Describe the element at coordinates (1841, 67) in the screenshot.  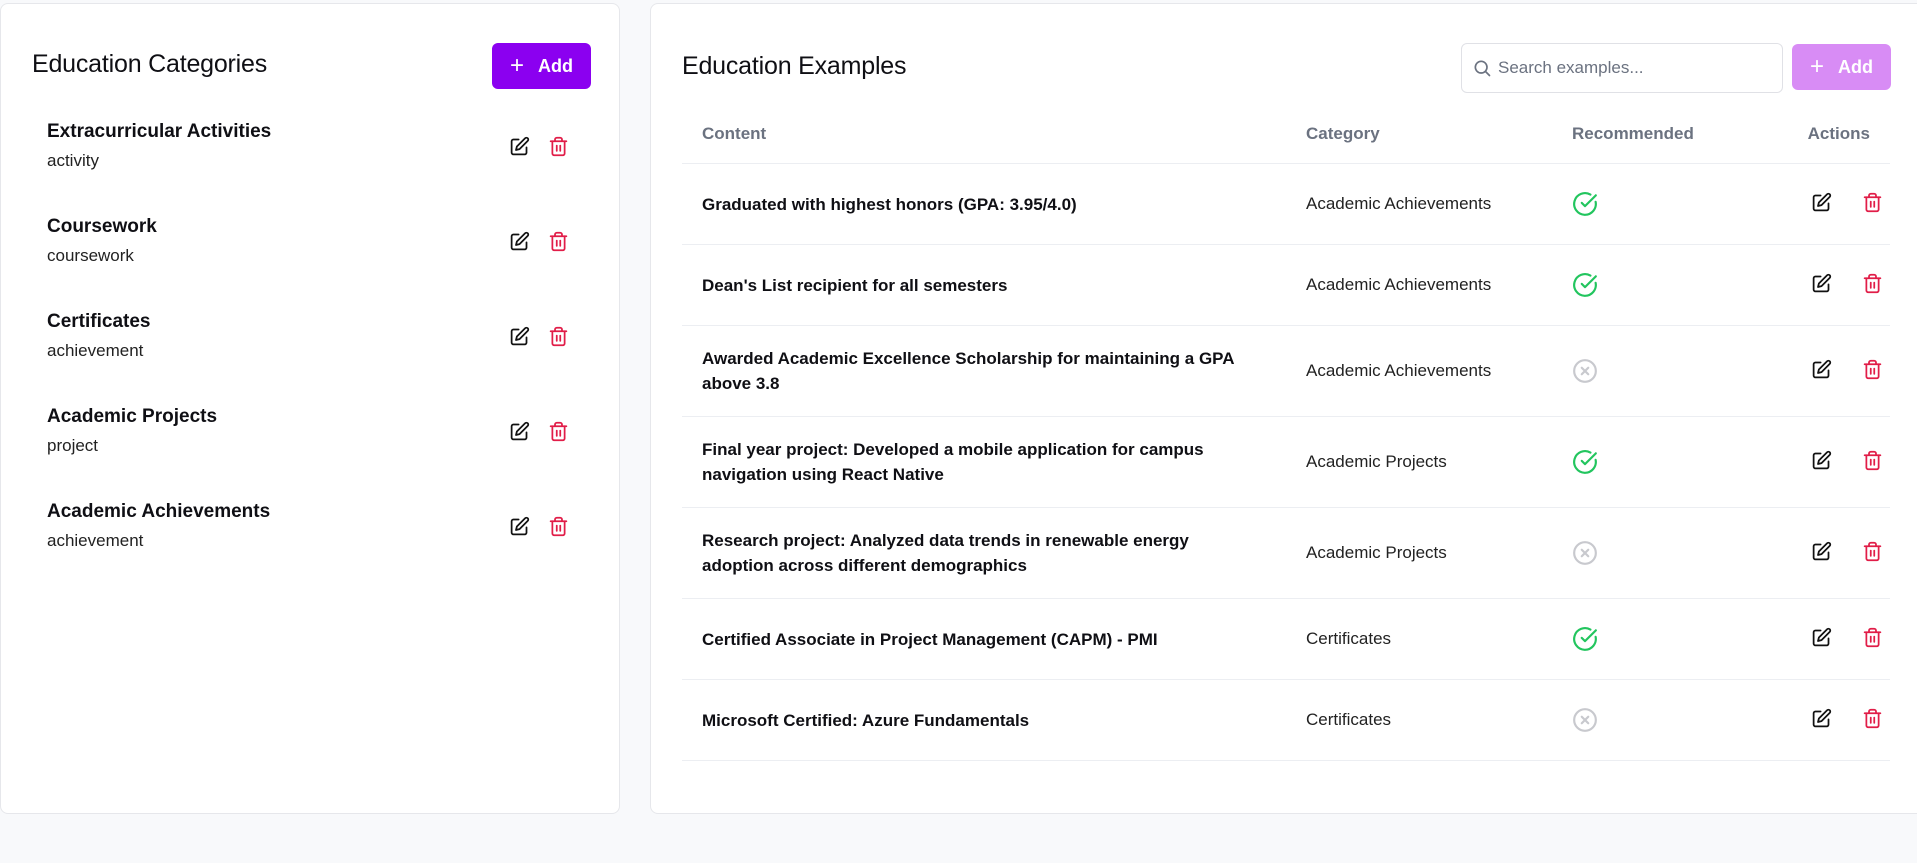
I see `add-example-button: + Add` at that location.